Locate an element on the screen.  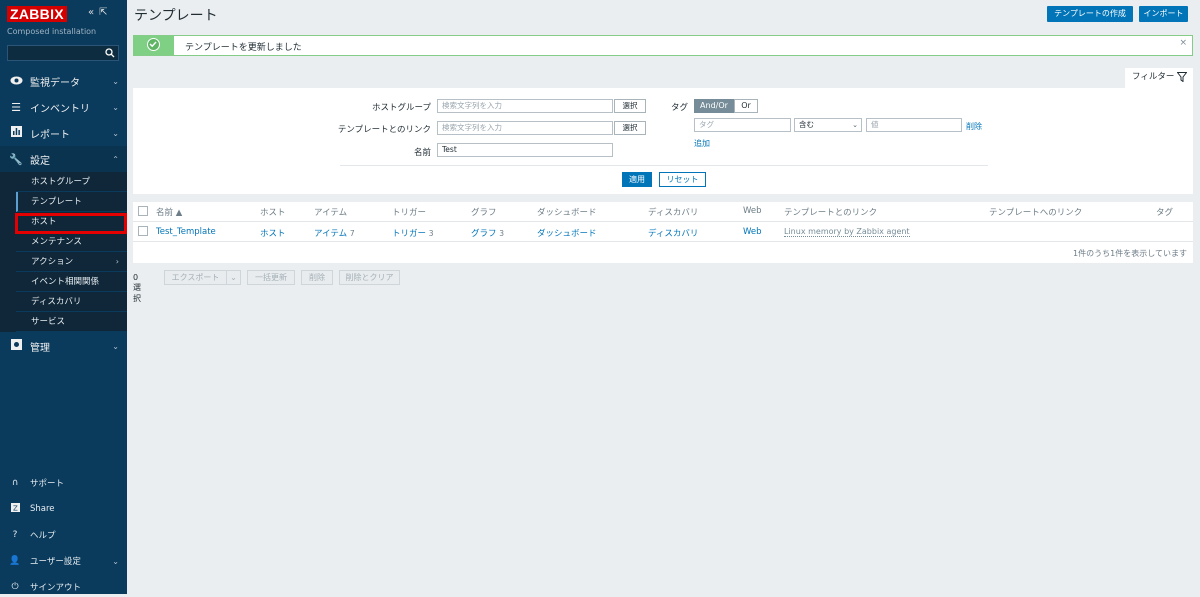
graphs-link: グラフ is located at coordinates (484, 234).